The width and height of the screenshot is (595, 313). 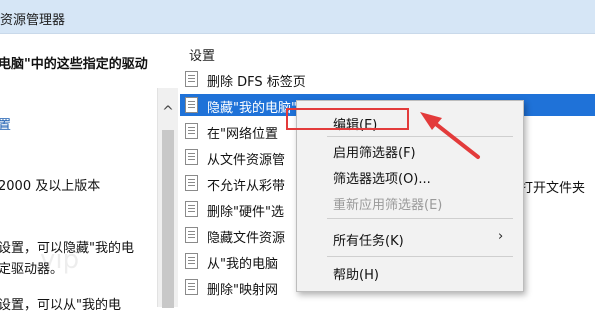 What do you see at coordinates (5, 123) in the screenshot?
I see `edit-policy-link: 置` at bounding box center [5, 123].